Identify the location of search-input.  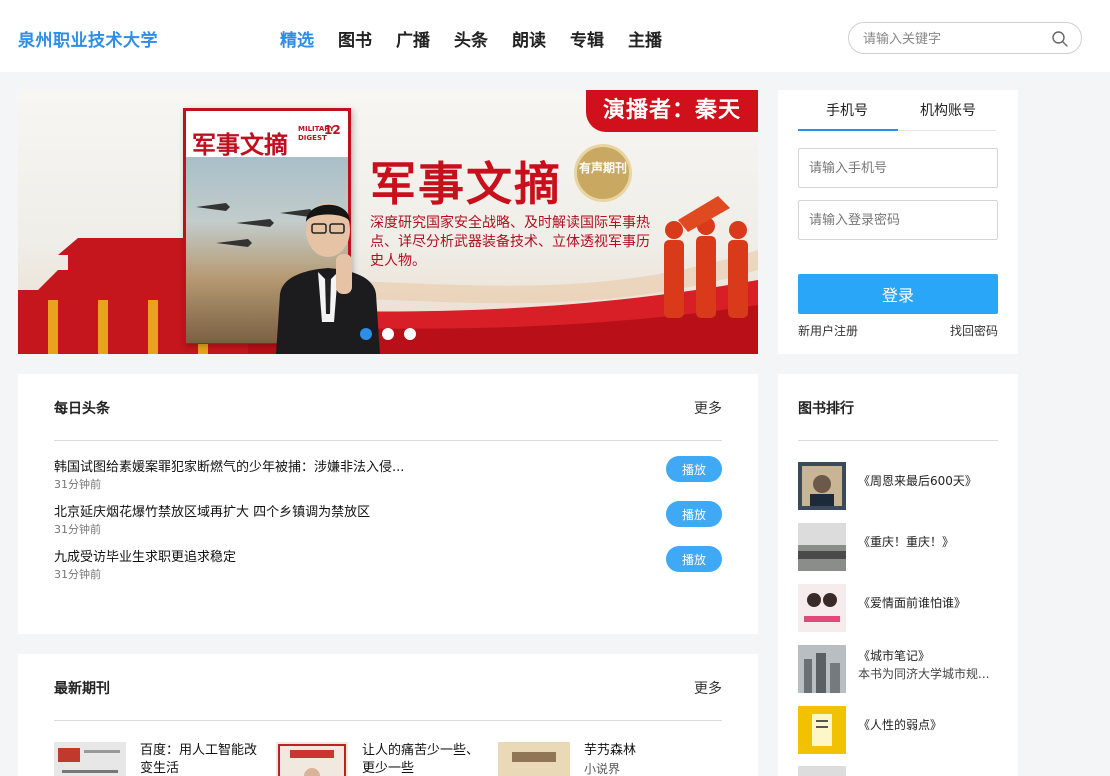
(948, 39).